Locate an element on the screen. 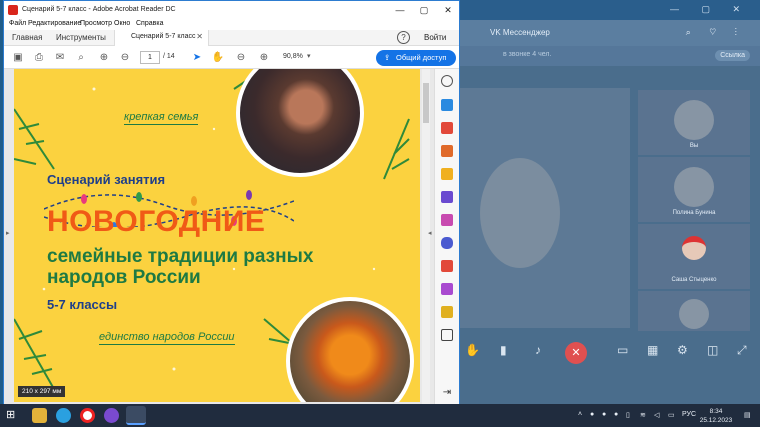  sign-icon is located at coordinates (447, 289).